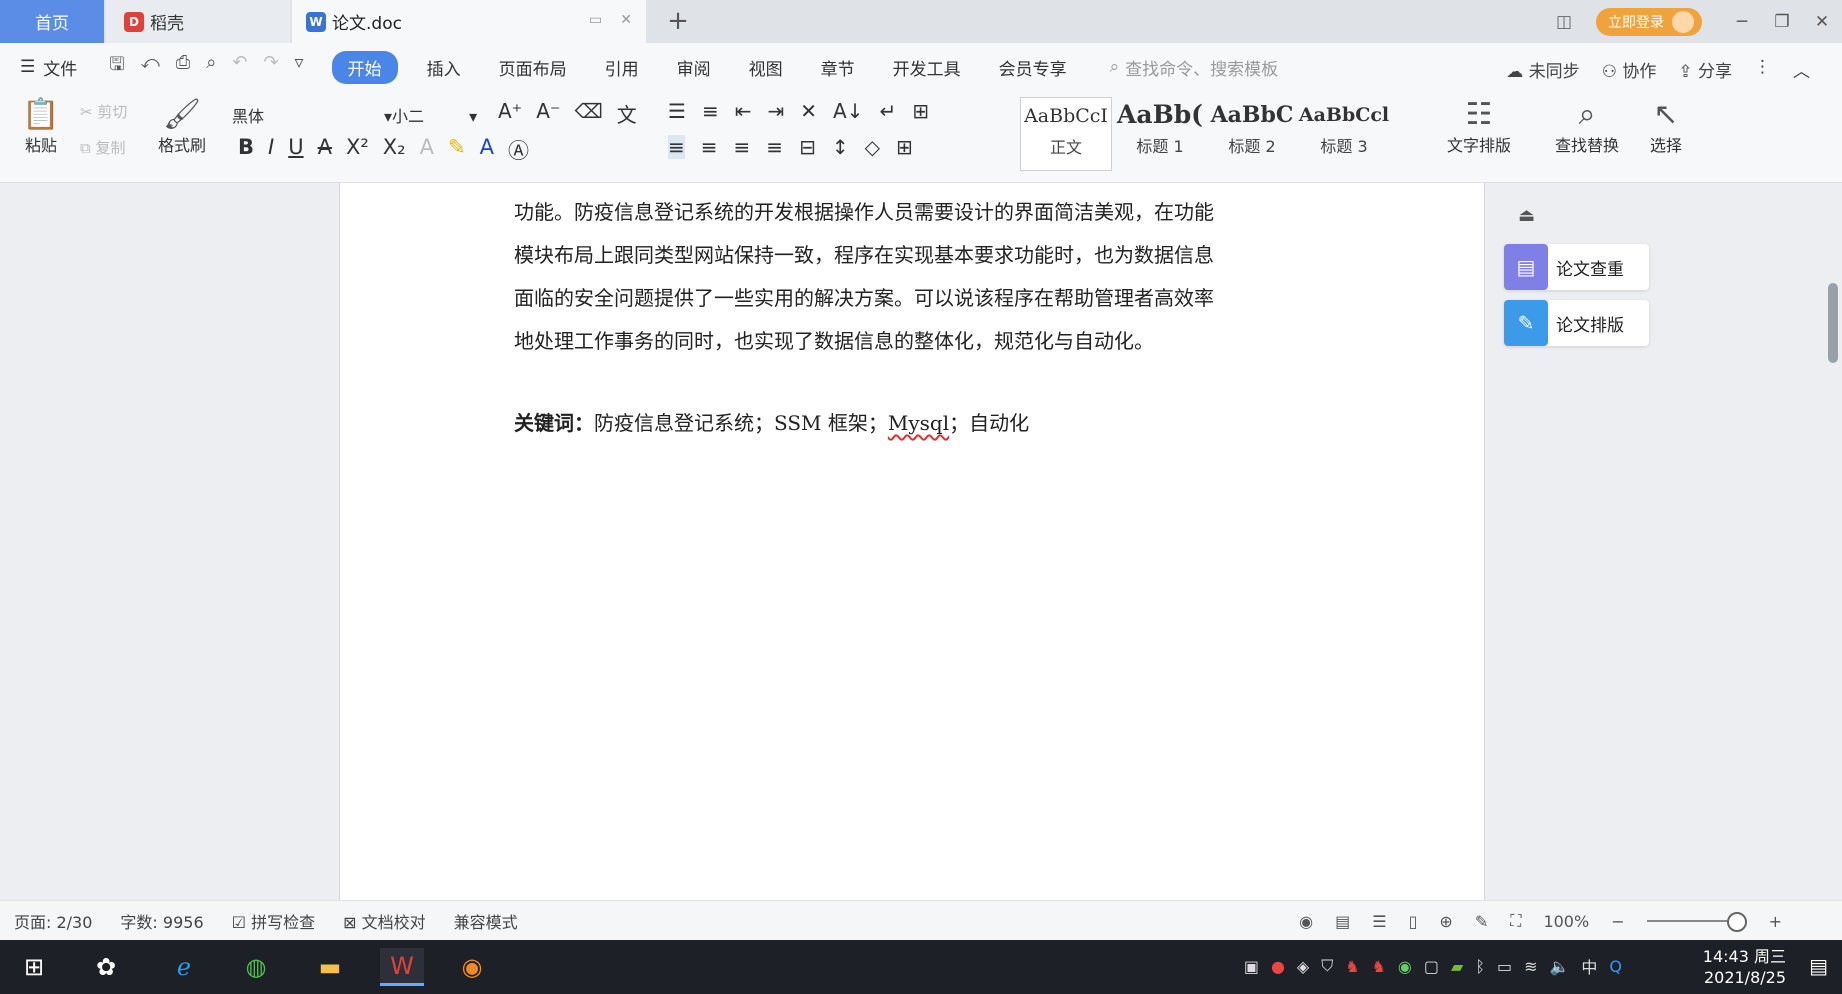 The image size is (1842, 994). What do you see at coordinates (161, 921) in the screenshot?
I see `word-count: 字数: 9956` at bounding box center [161, 921].